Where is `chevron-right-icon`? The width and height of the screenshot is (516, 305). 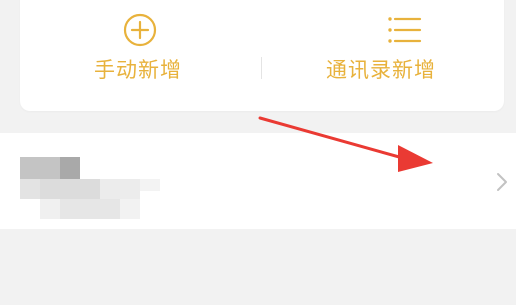
chevron-right-icon is located at coordinates (502, 182).